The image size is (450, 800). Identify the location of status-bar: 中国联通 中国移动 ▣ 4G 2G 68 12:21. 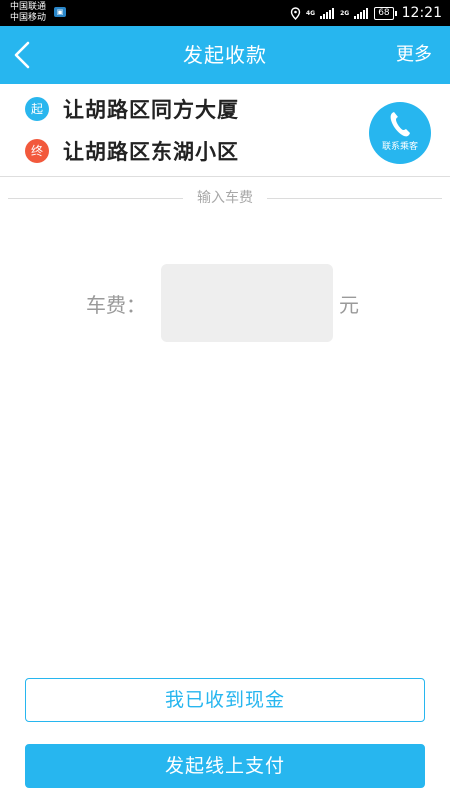
(225, 13).